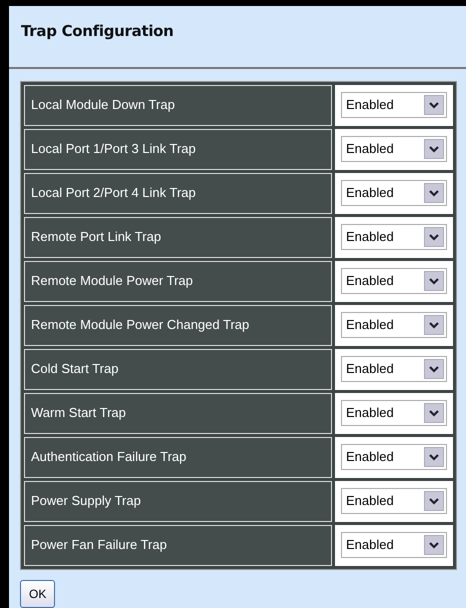 The image size is (466, 608). Describe the element at coordinates (178, 457) in the screenshot. I see `trap-label: Authentication Failure Trap` at that location.